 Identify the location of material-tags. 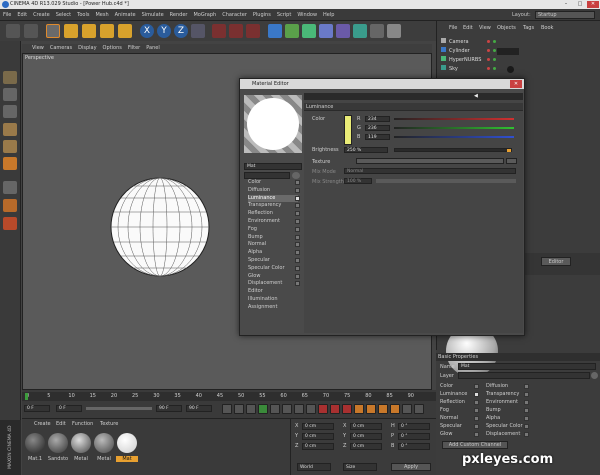
(508, 51).